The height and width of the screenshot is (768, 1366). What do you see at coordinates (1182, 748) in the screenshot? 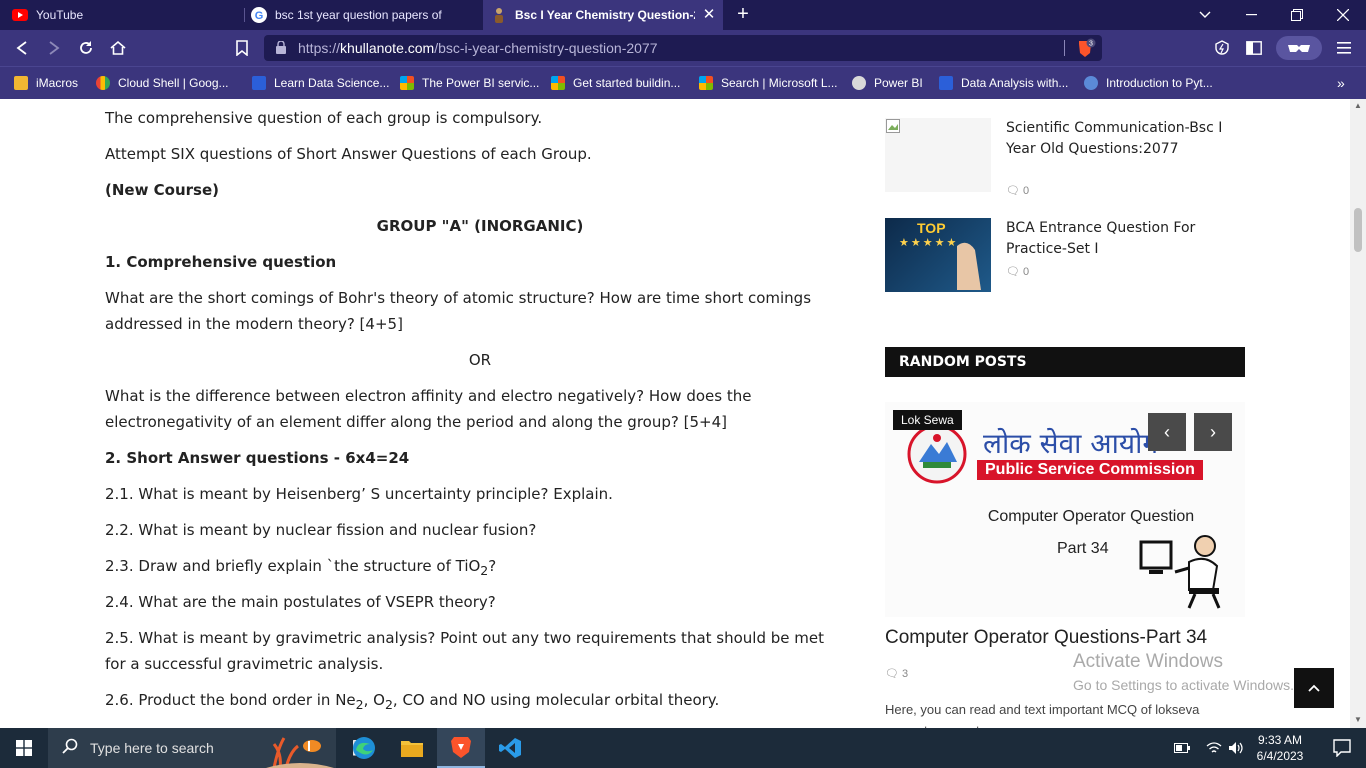
I see `battery-icon` at bounding box center [1182, 748].